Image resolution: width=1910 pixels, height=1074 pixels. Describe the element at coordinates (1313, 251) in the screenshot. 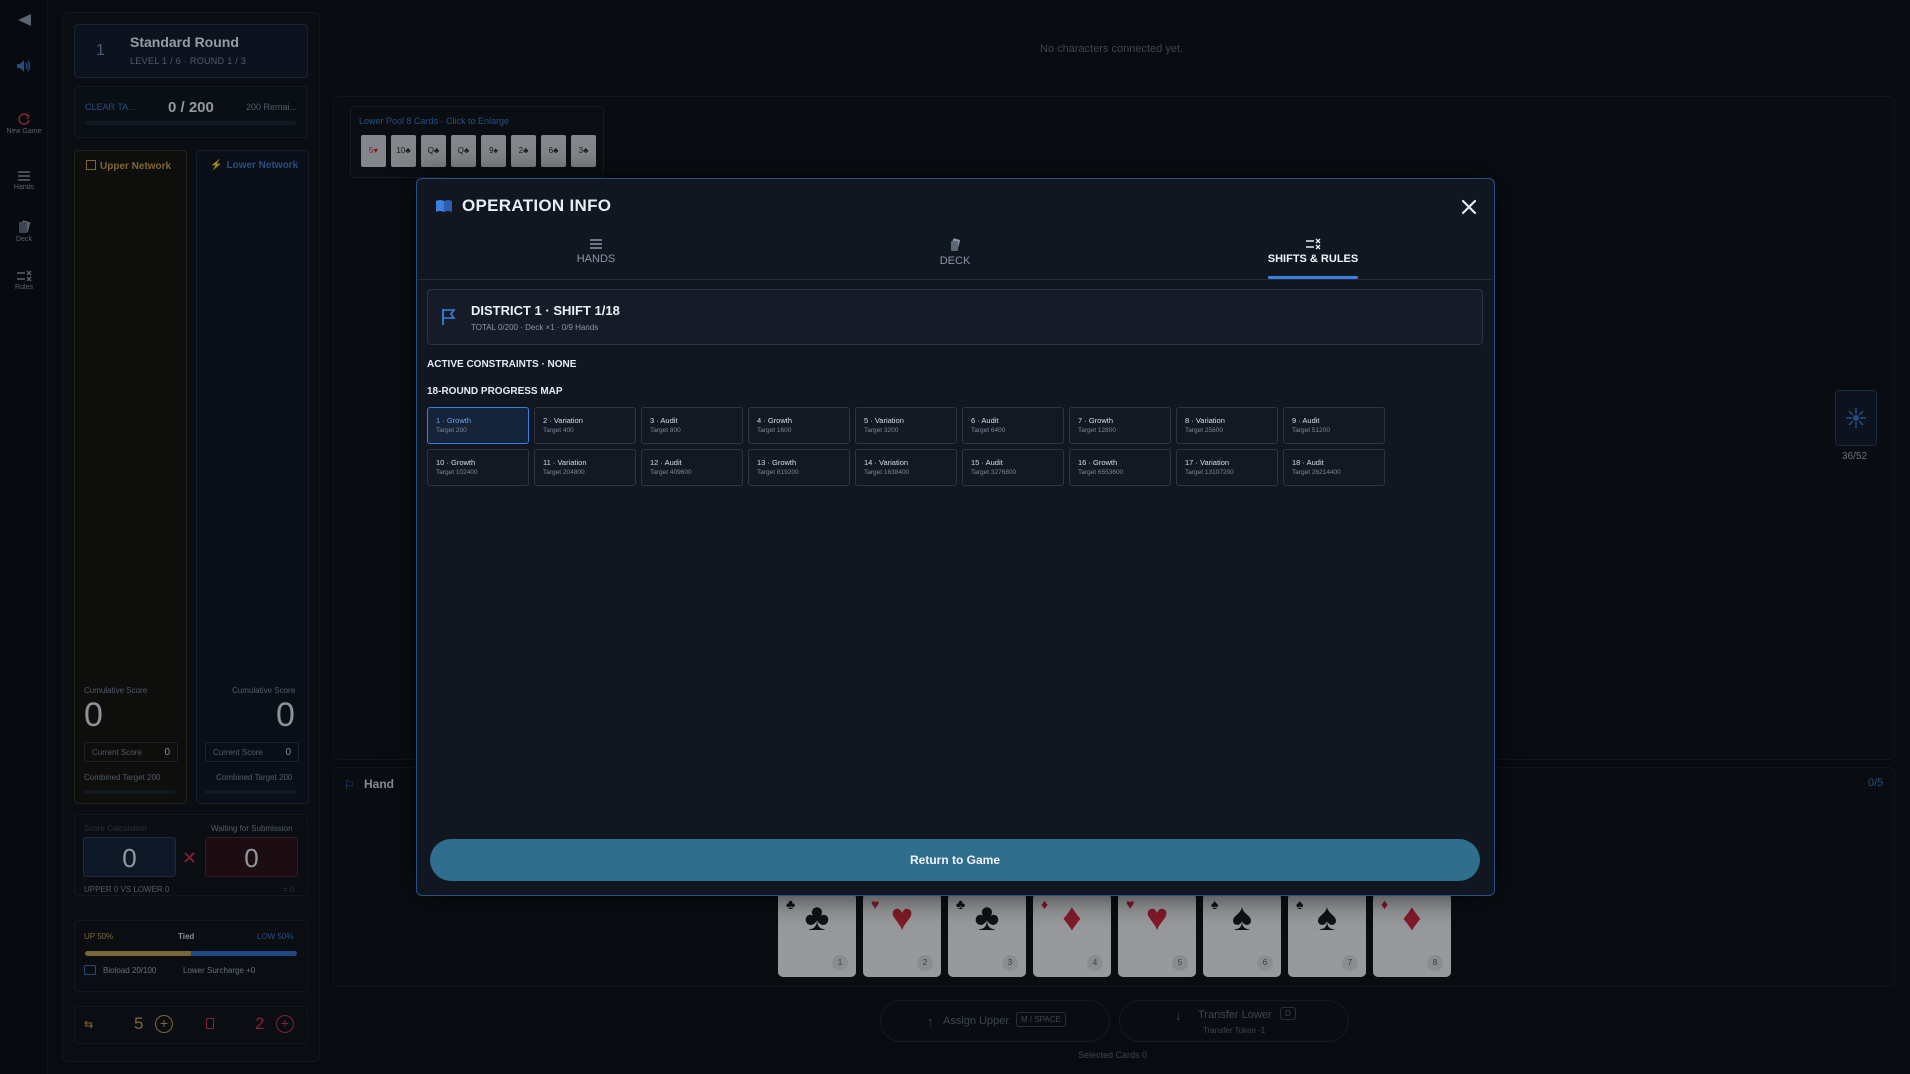

I see `tab-shifts-rules: SHIFTS & RULES` at that location.